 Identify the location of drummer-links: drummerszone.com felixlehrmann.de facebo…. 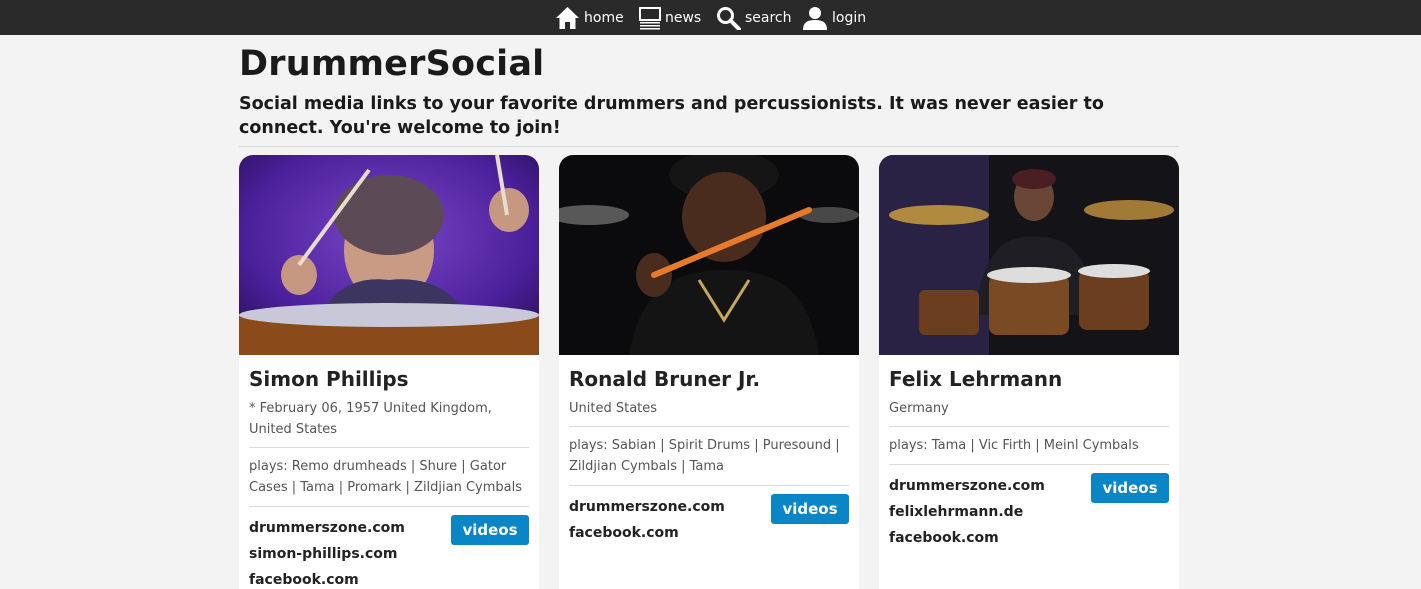
(1029, 512).